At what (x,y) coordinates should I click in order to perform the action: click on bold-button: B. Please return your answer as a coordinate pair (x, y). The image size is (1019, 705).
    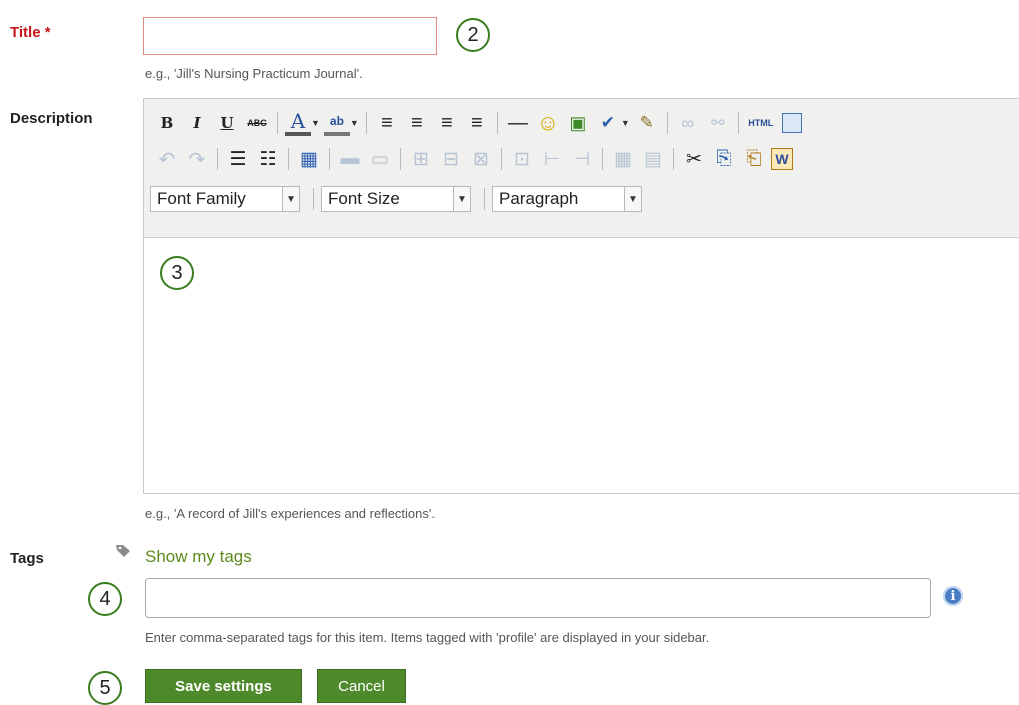
    Looking at the image, I should click on (167, 123).